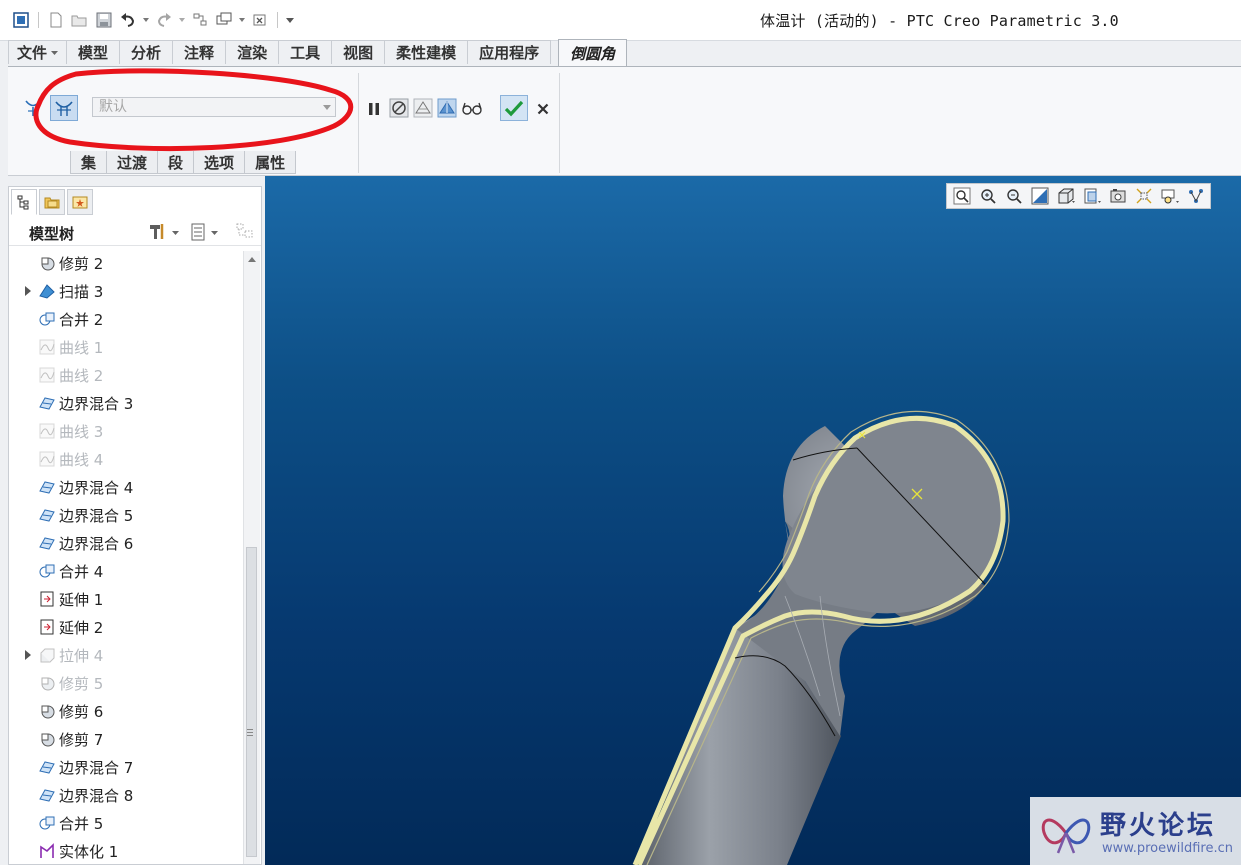 Image resolution: width=1241 pixels, height=865 pixels. Describe the element at coordinates (200, 20) in the screenshot. I see `regenerate-icon` at that location.